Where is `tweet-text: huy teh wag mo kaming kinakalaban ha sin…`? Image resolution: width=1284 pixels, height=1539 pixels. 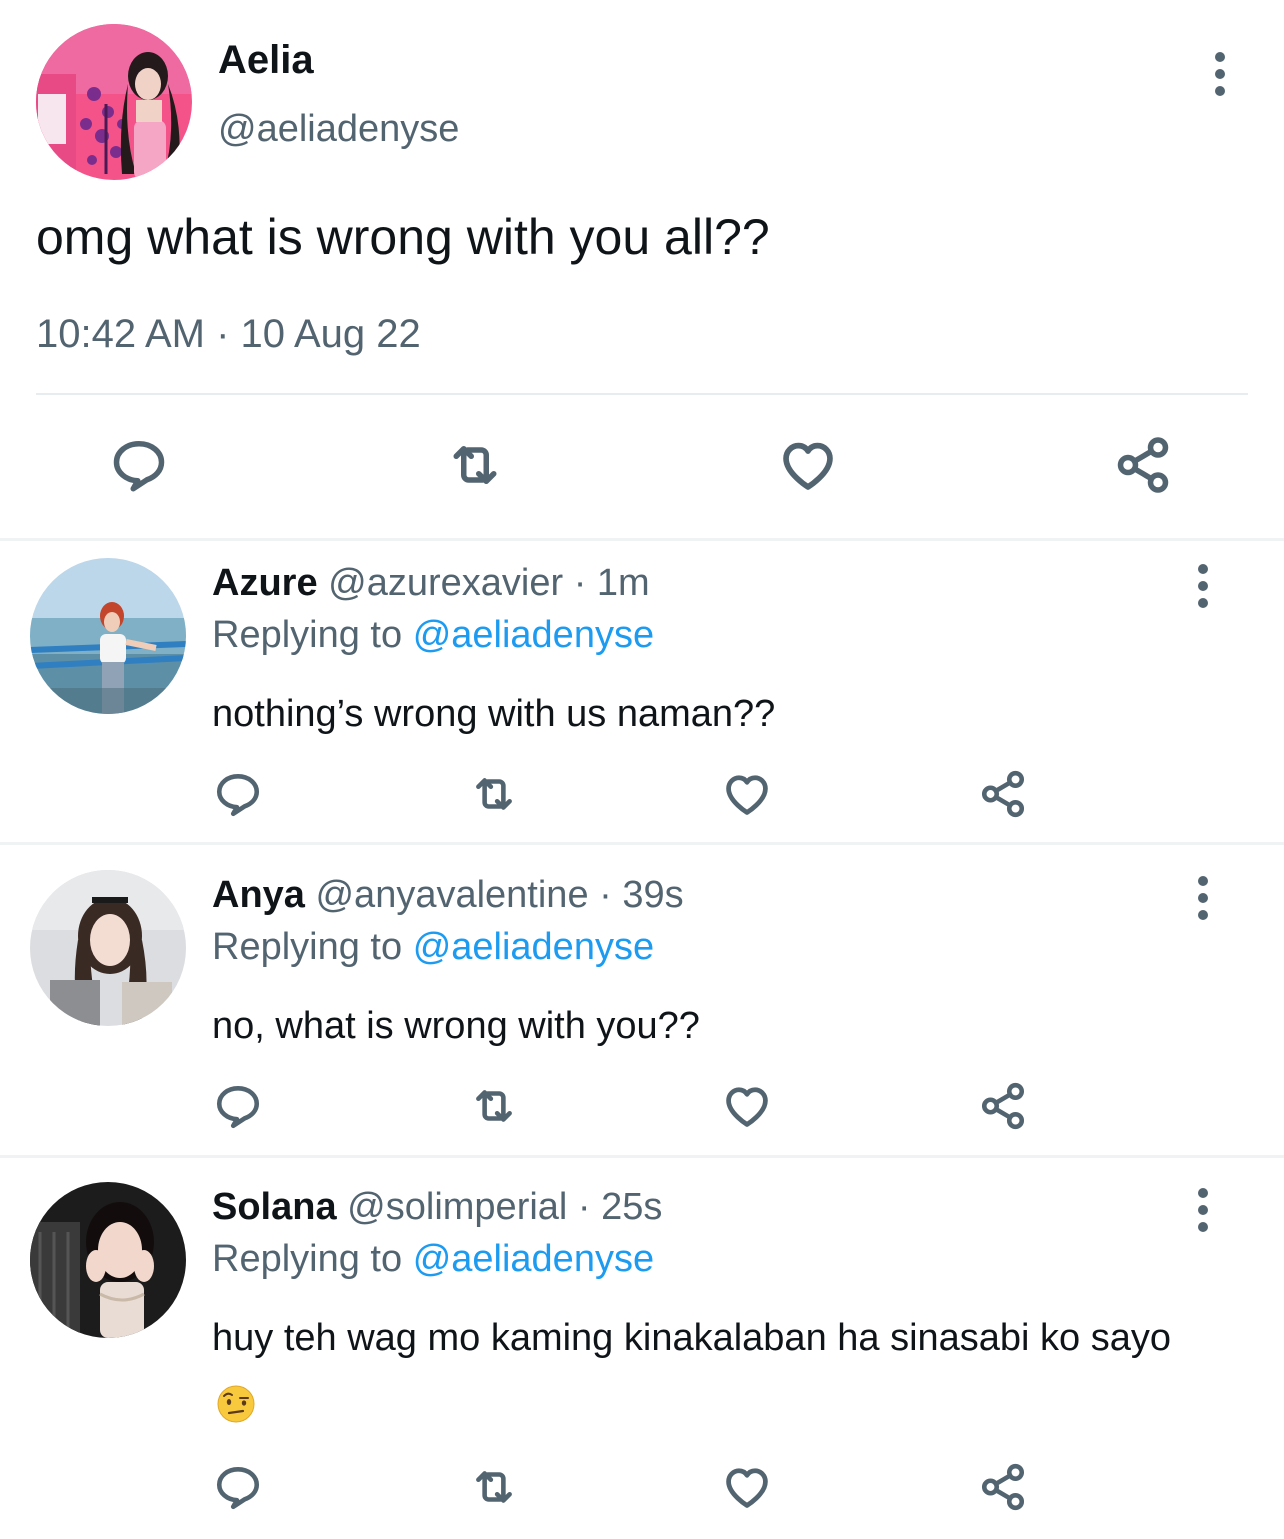
tweet-text: huy teh wag mo kaming kinakalaban ha sin… is located at coordinates (707, 1372).